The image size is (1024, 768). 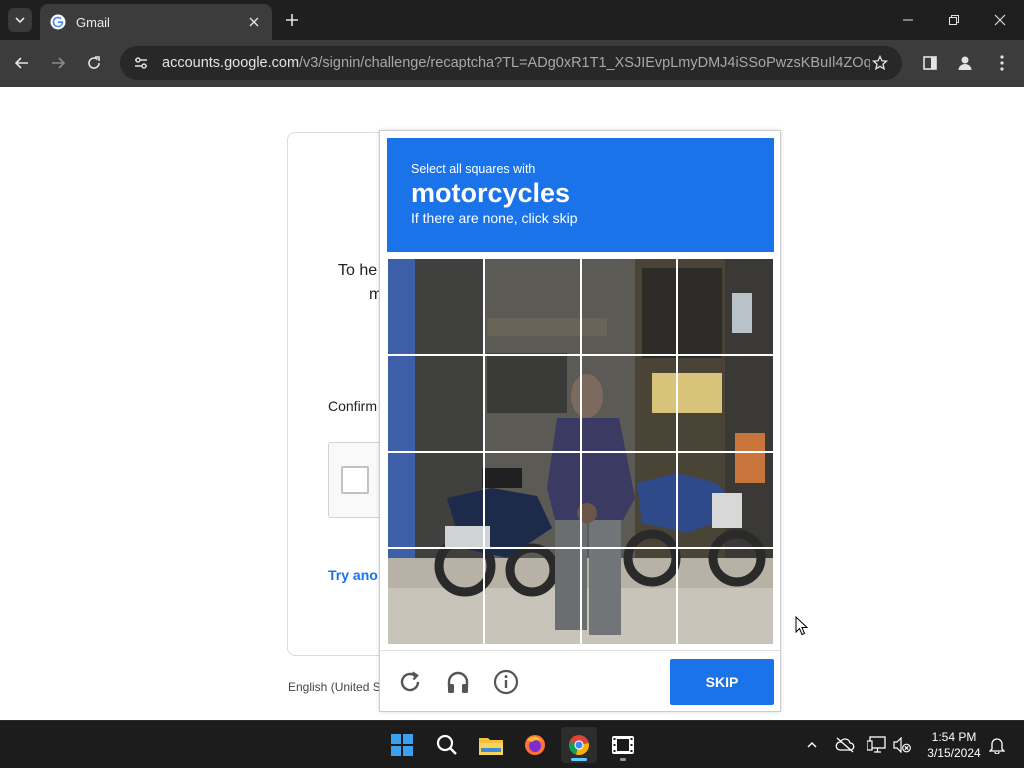 What do you see at coordinates (954, 753) in the screenshot?
I see `clock-date: 3/15/2024` at bounding box center [954, 753].